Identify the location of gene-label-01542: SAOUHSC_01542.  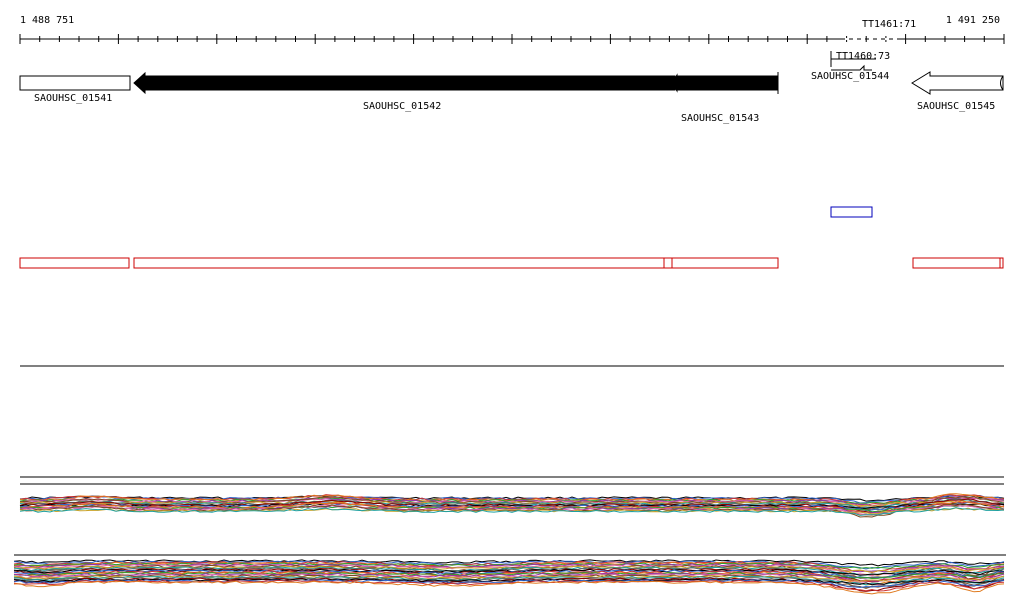
(402, 106).